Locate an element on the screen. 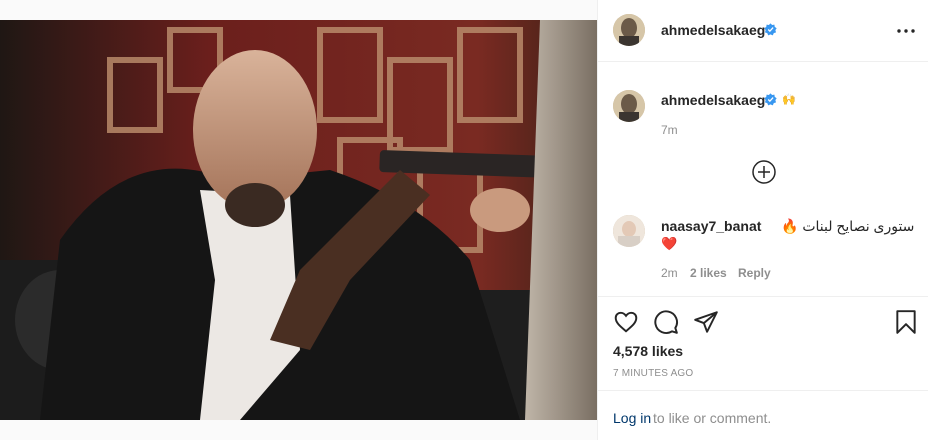 The width and height of the screenshot is (928, 440). caption-username: ahmedelsakaeg is located at coordinates (713, 100).